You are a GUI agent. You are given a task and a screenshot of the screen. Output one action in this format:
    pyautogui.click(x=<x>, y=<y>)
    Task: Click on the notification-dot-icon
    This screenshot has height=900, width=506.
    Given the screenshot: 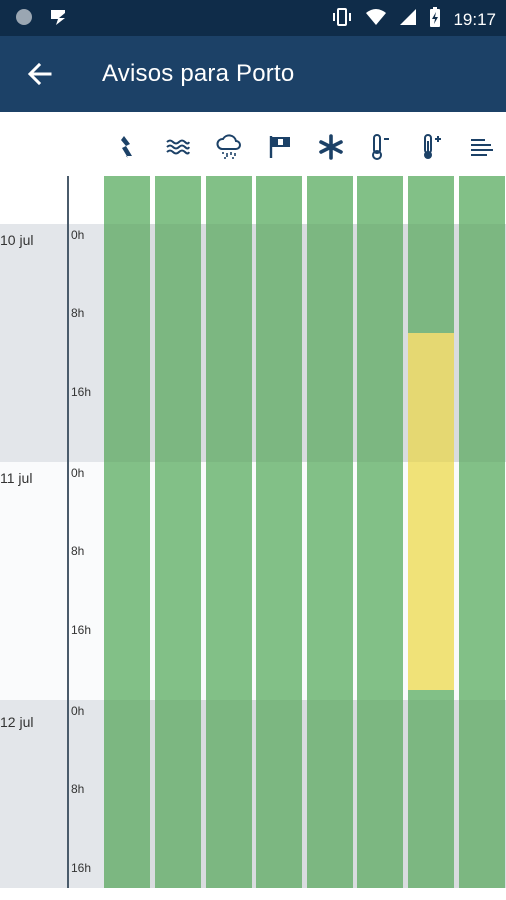 What is the action you would take?
    pyautogui.click(x=24, y=19)
    